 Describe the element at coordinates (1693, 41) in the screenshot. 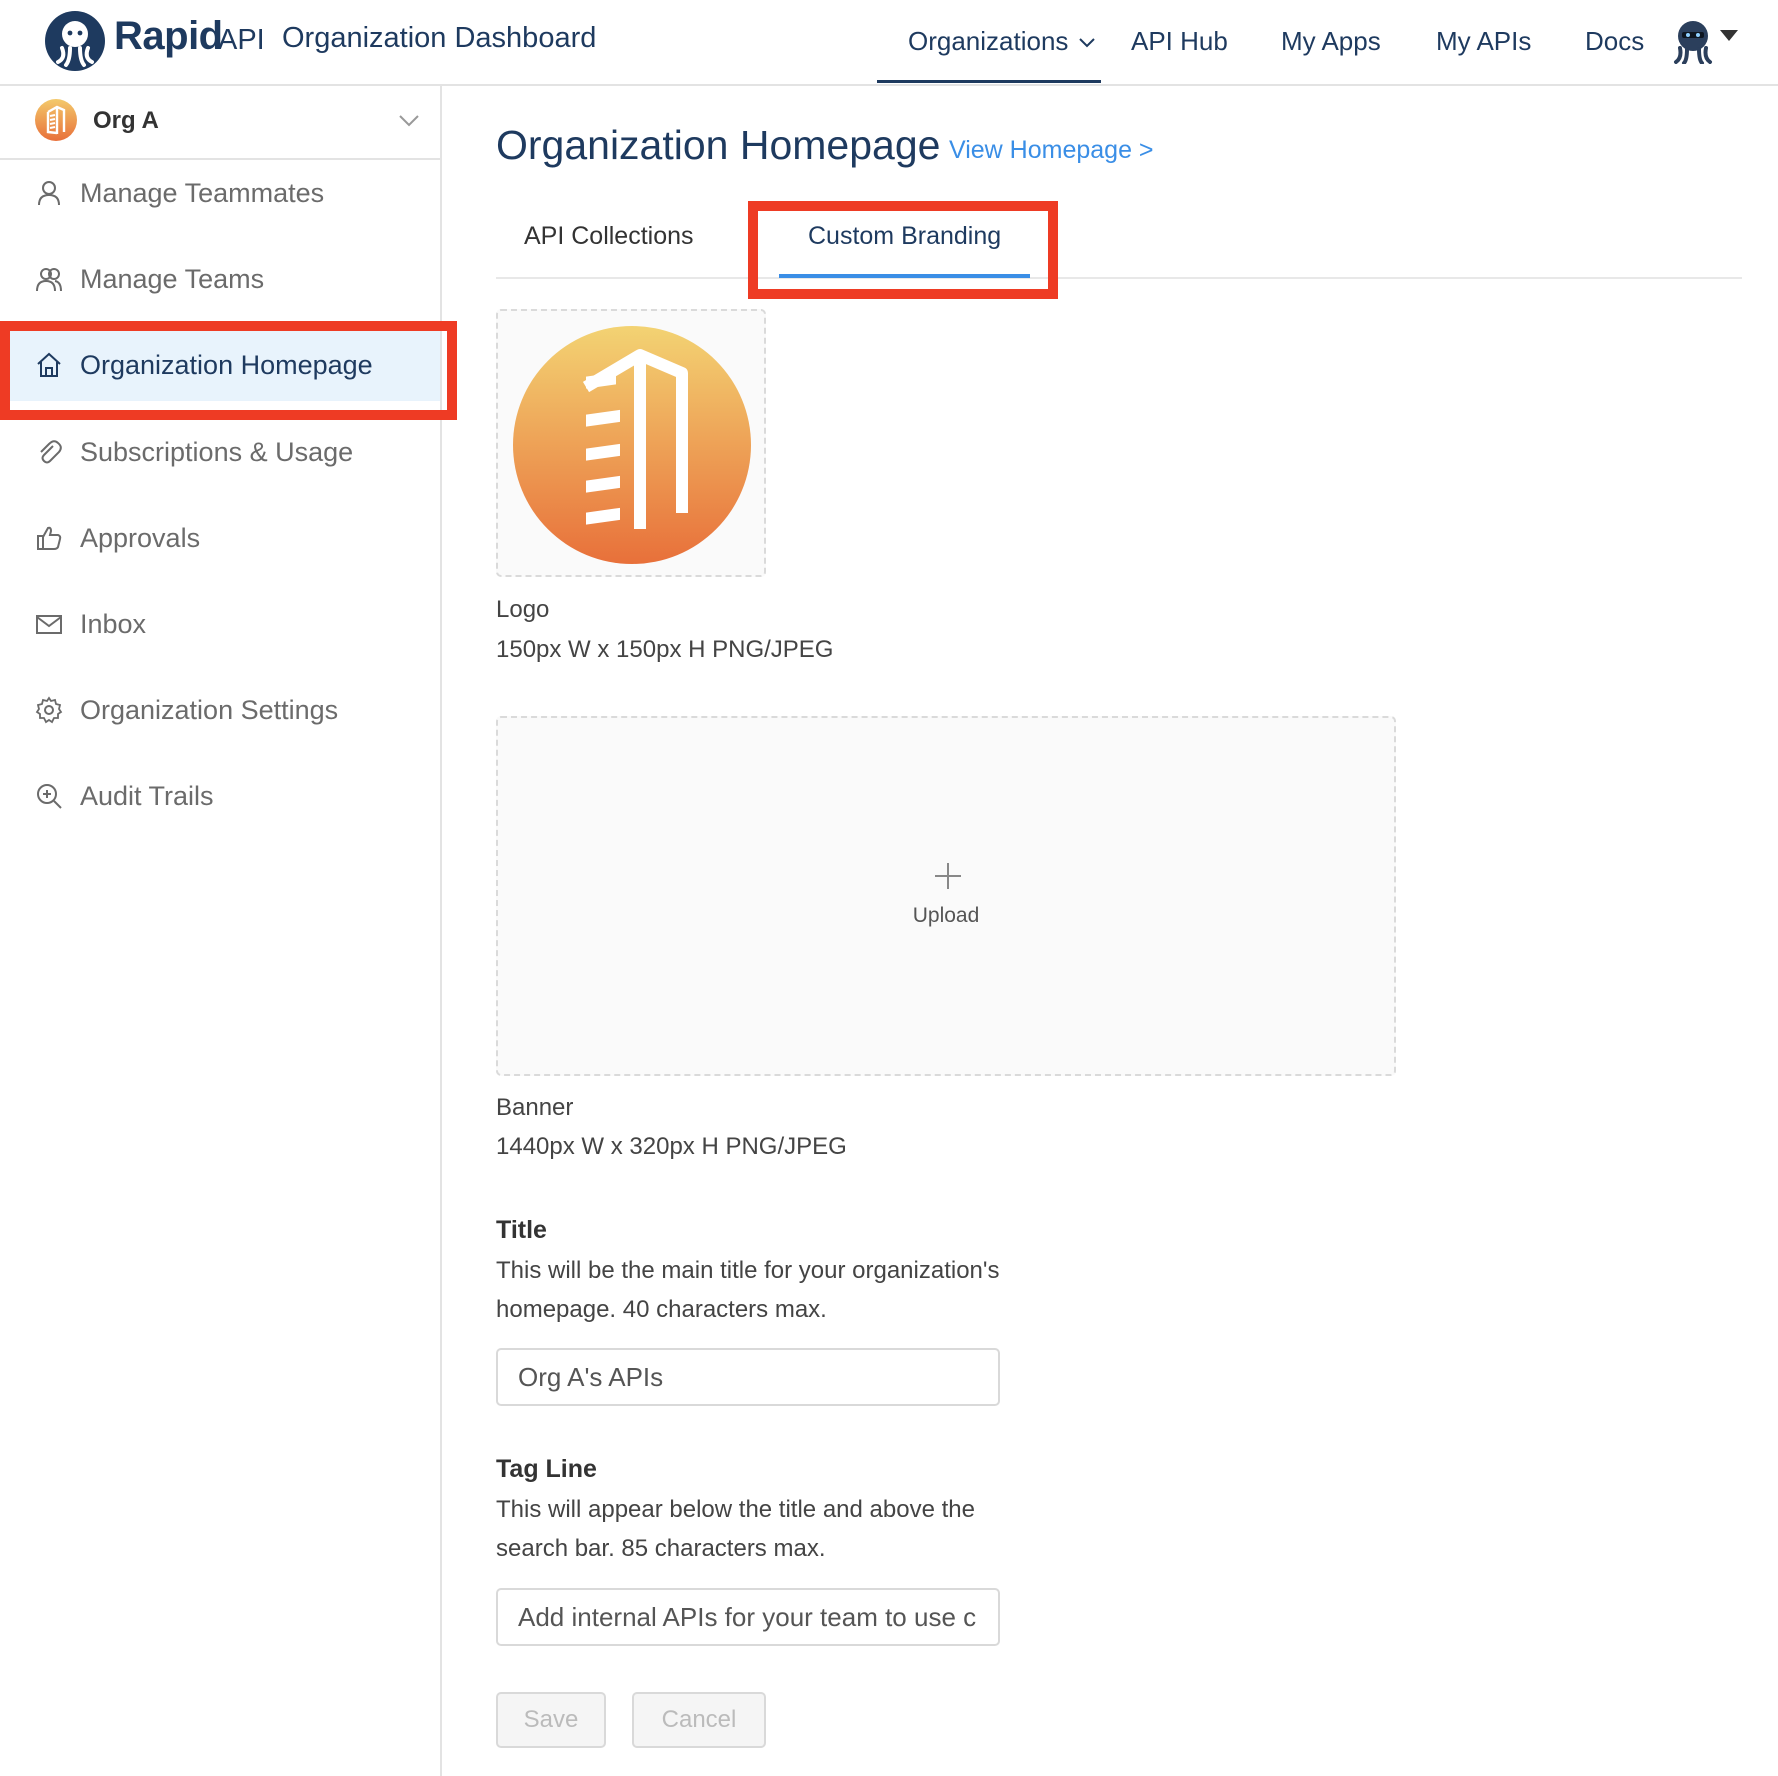

I see `user-avatar-icon` at that location.